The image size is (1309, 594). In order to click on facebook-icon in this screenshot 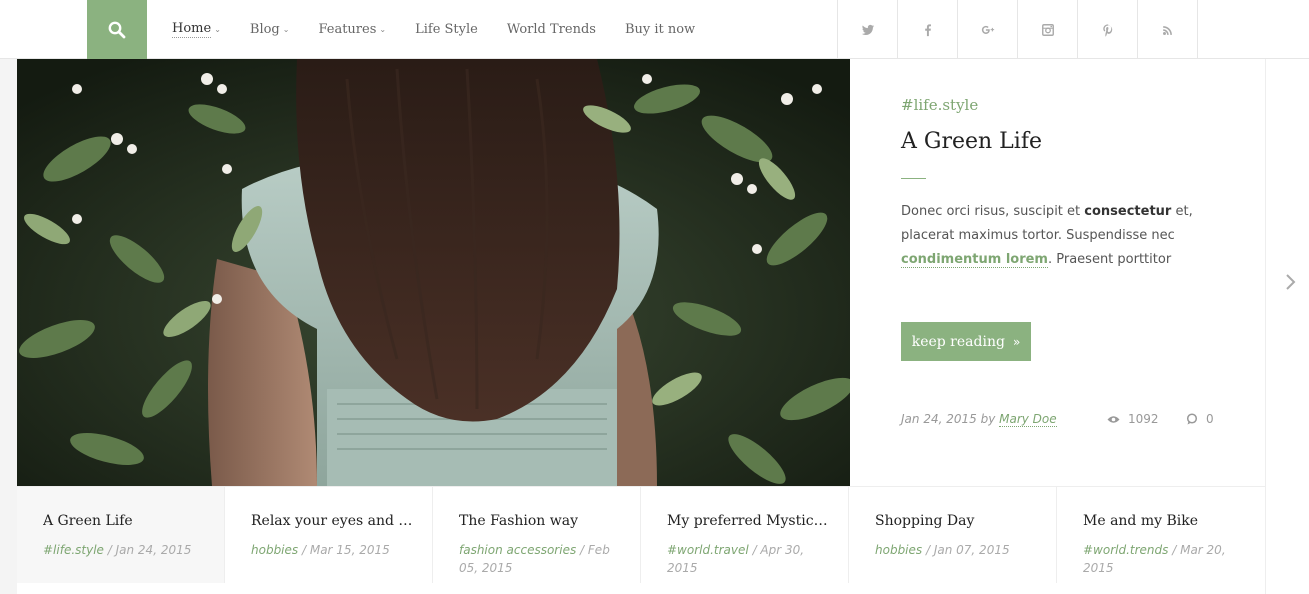, I will do `click(927, 29)`.